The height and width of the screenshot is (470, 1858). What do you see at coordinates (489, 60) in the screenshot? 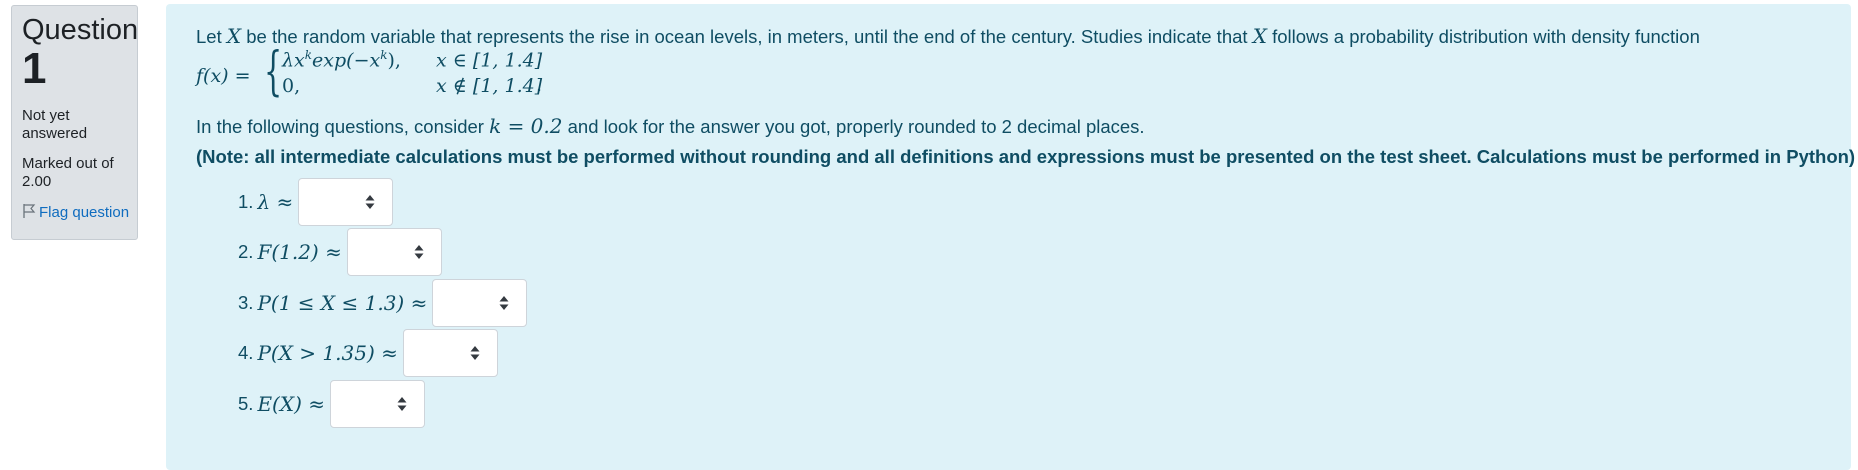
I see `case1-condition: x ∈ [1, 1.4]` at bounding box center [489, 60].